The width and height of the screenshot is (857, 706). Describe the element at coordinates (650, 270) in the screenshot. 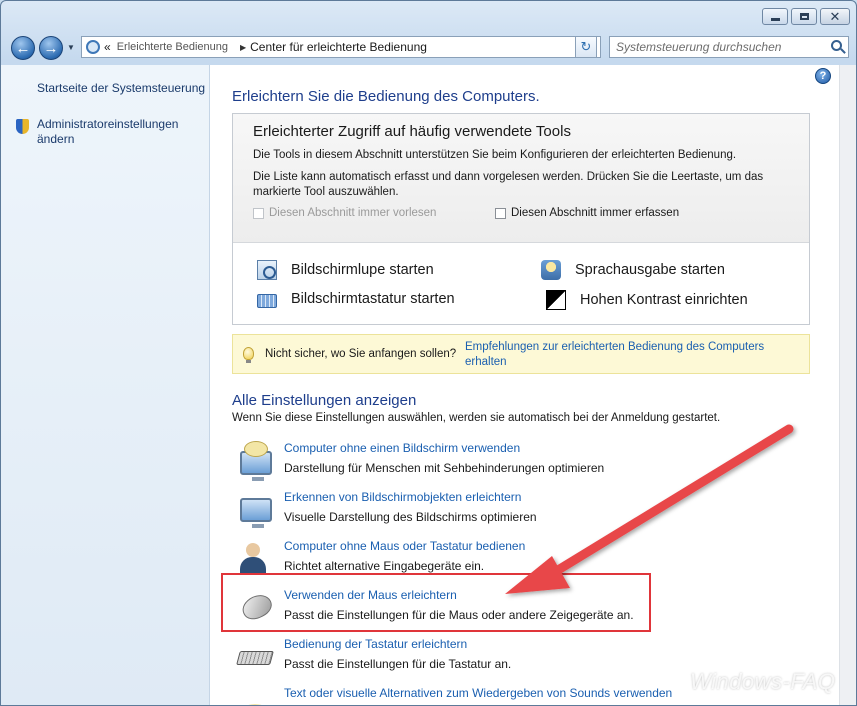

I see `start-narrator-label: Sprachausgabe starten` at that location.